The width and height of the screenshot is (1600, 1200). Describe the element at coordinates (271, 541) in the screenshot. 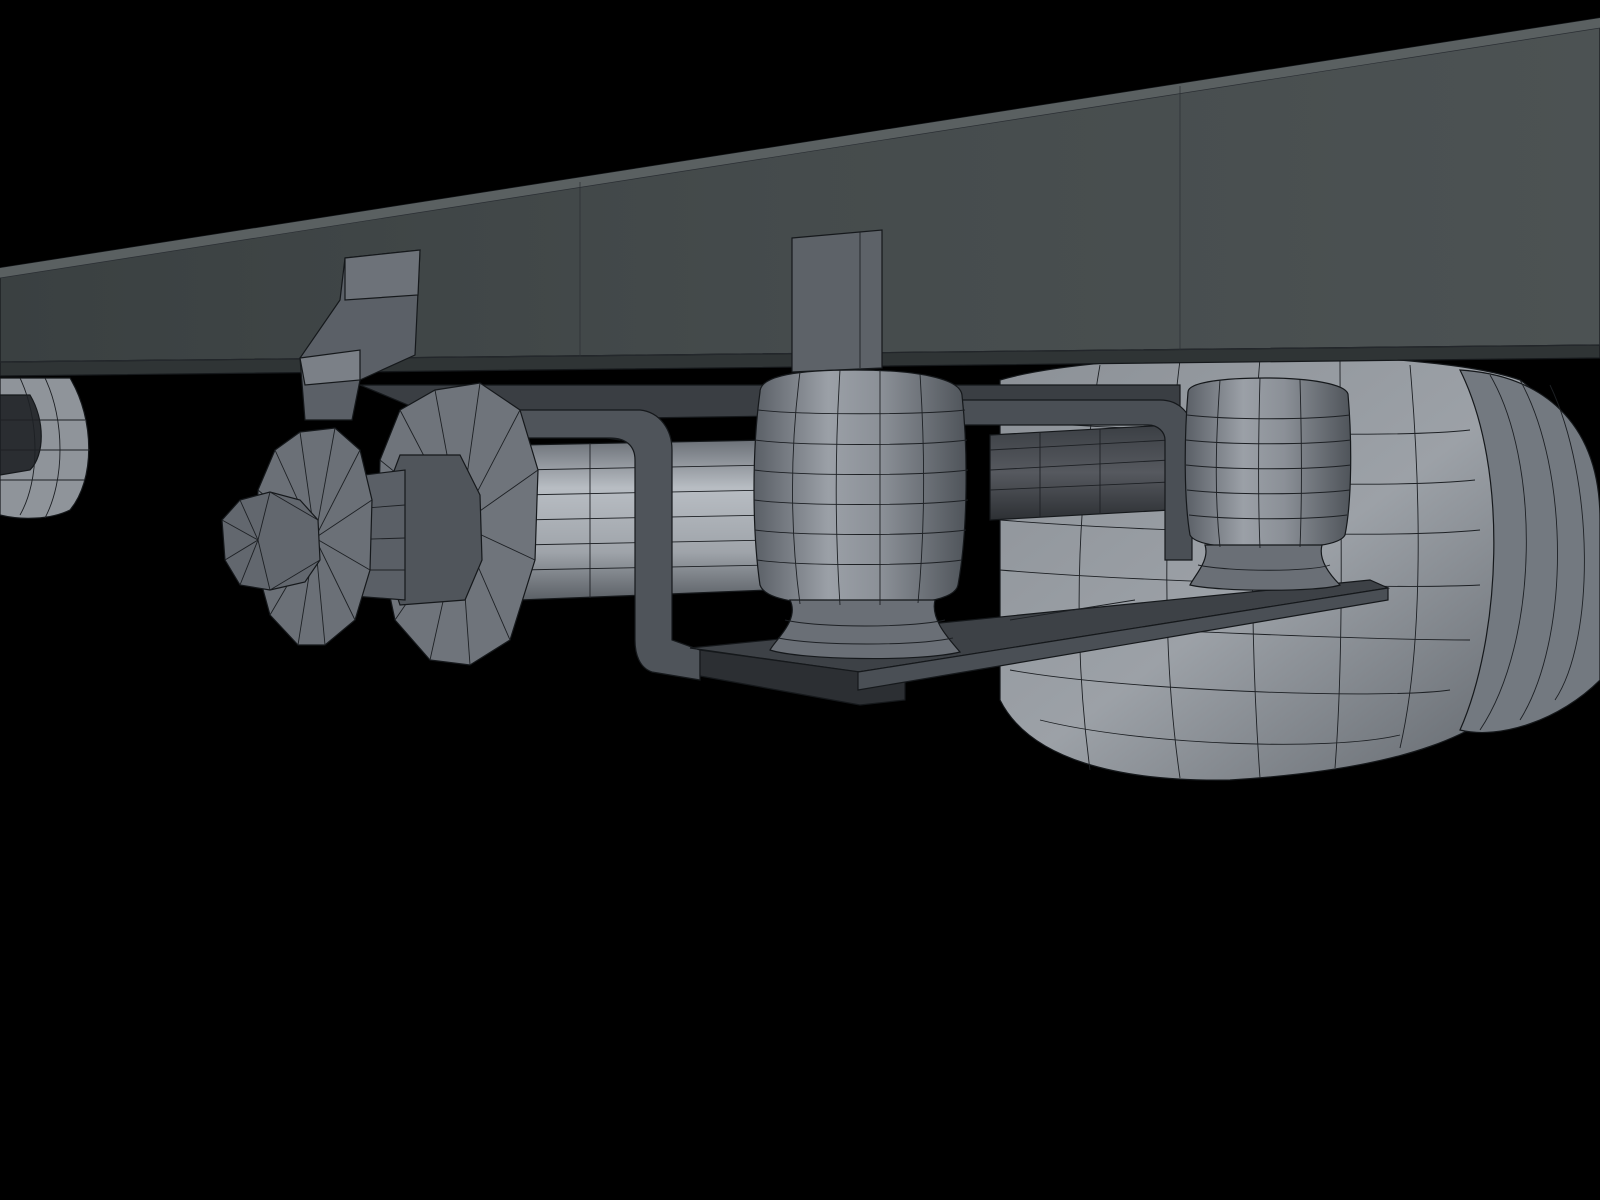

I see `hub-cap` at that location.